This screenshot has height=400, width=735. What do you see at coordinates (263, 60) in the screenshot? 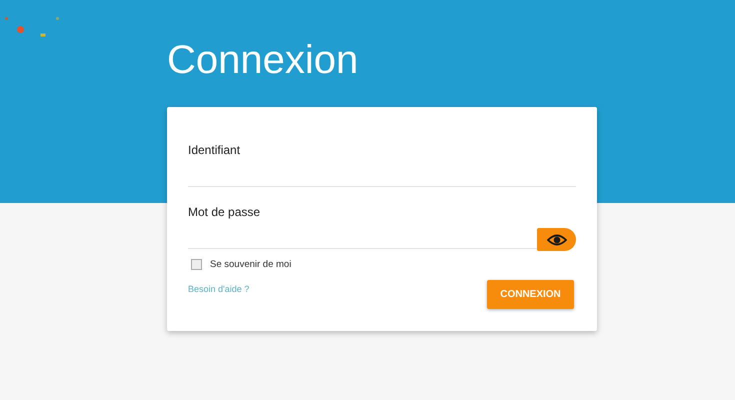
I see `page-title: Connexion` at bounding box center [263, 60].